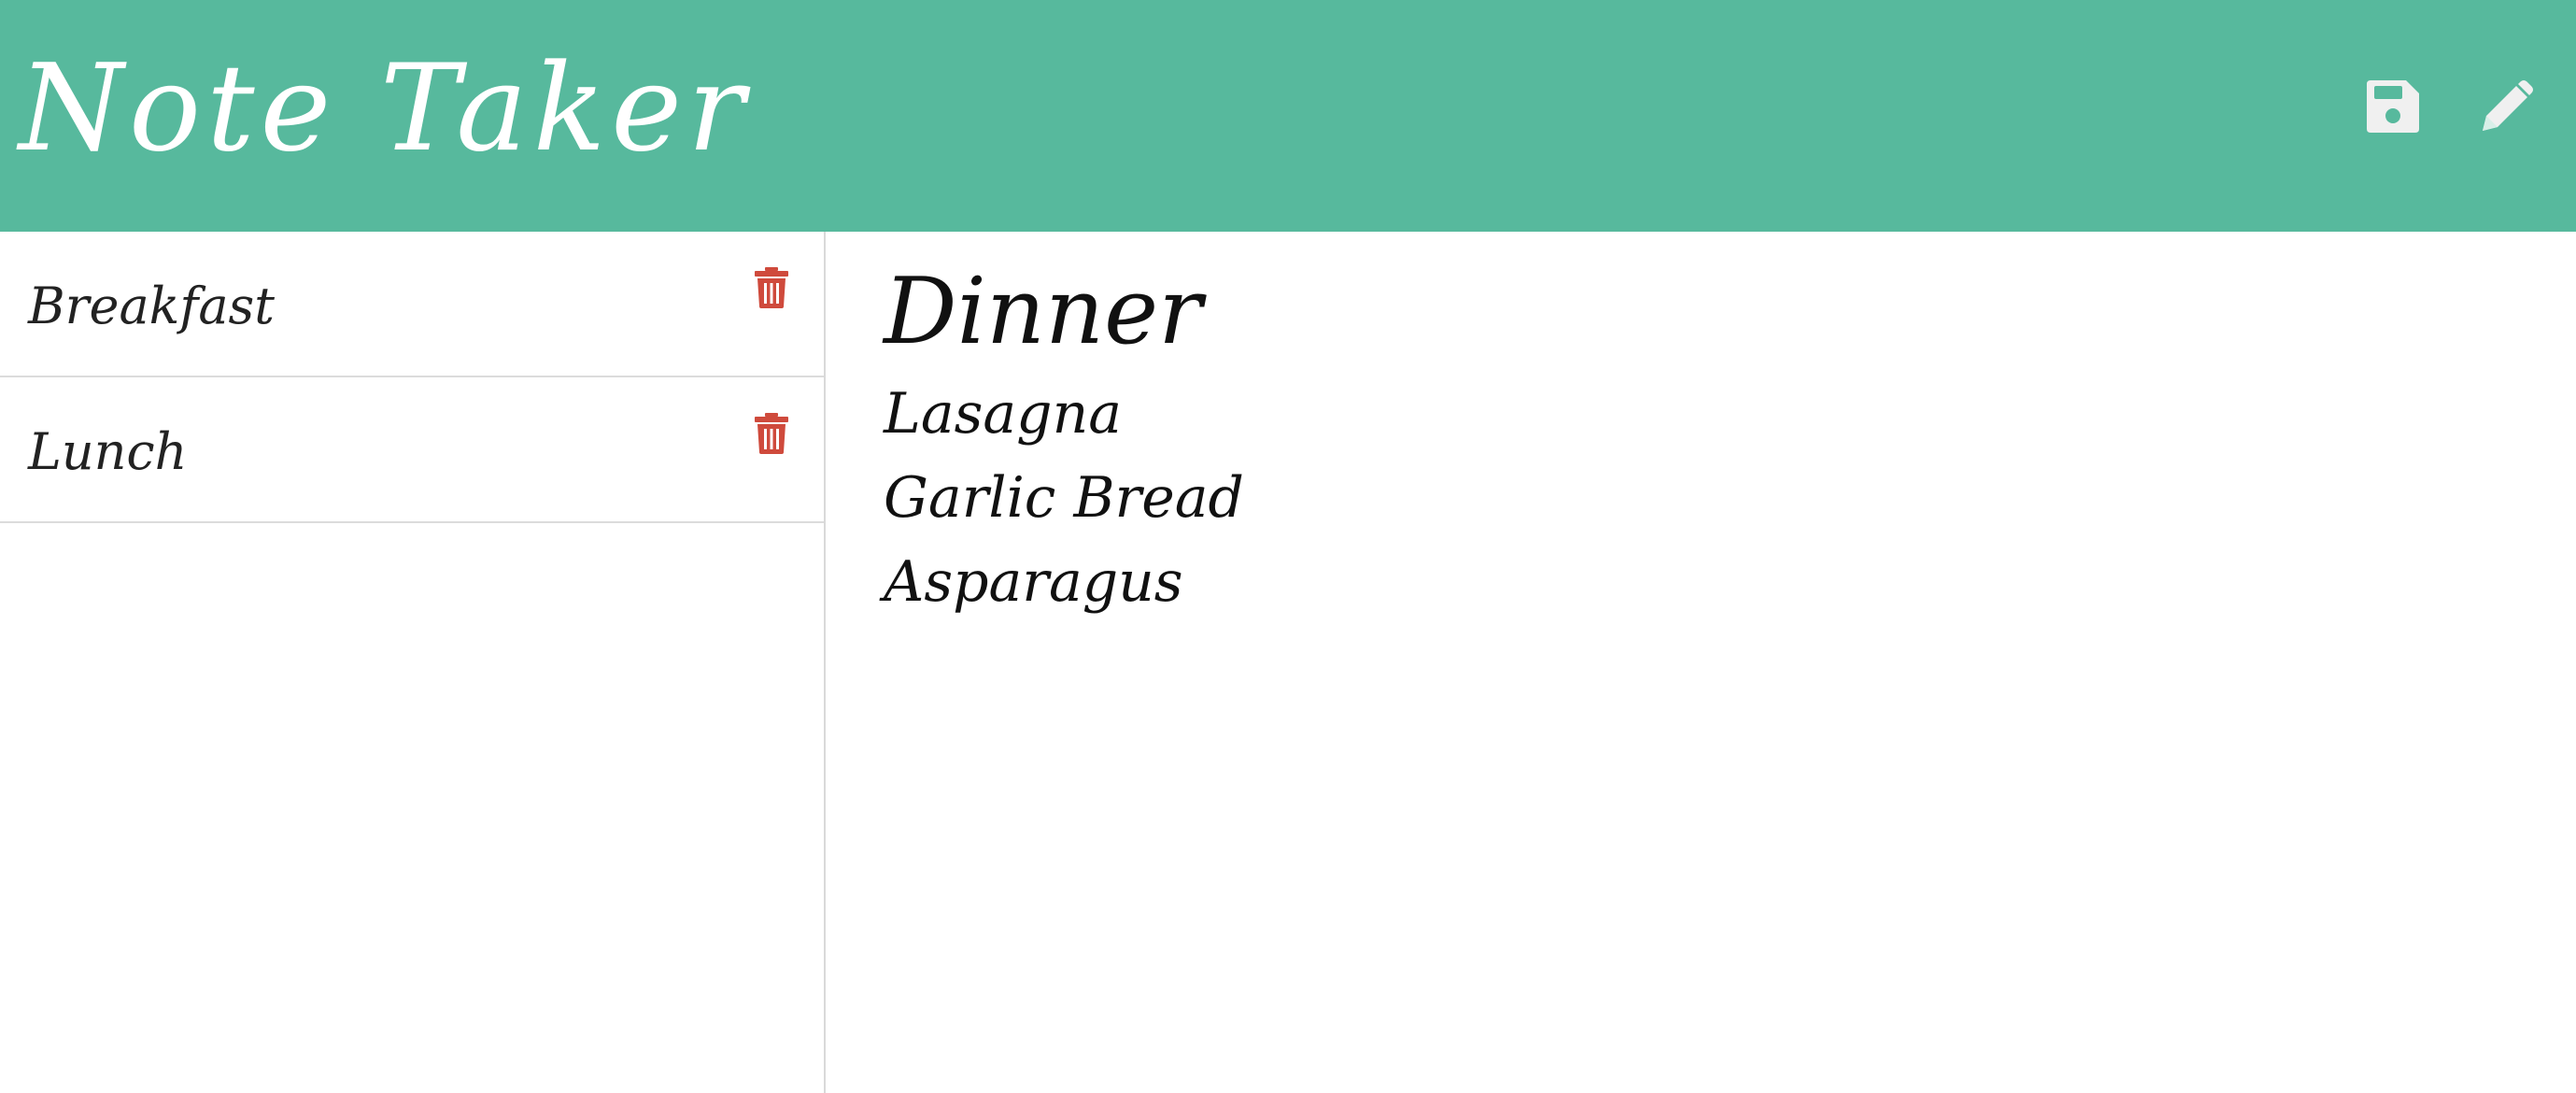 This screenshot has height=1093, width=2576. What do you see at coordinates (1033, 582) in the screenshot?
I see `note-body-line: Asparagus` at bounding box center [1033, 582].